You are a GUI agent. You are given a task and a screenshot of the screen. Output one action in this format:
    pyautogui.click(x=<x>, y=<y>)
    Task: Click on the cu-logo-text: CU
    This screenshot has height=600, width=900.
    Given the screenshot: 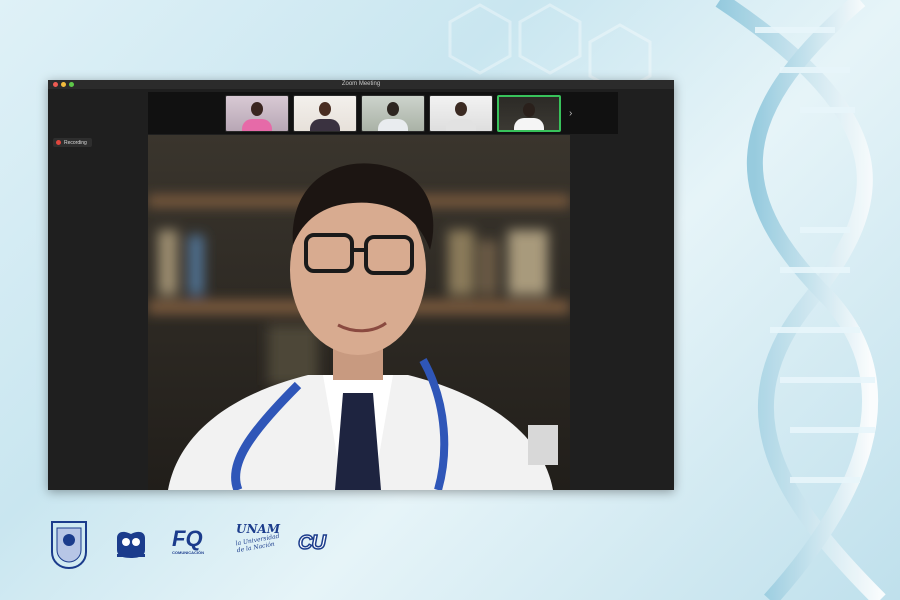 What is the action you would take?
    pyautogui.click(x=311, y=543)
    